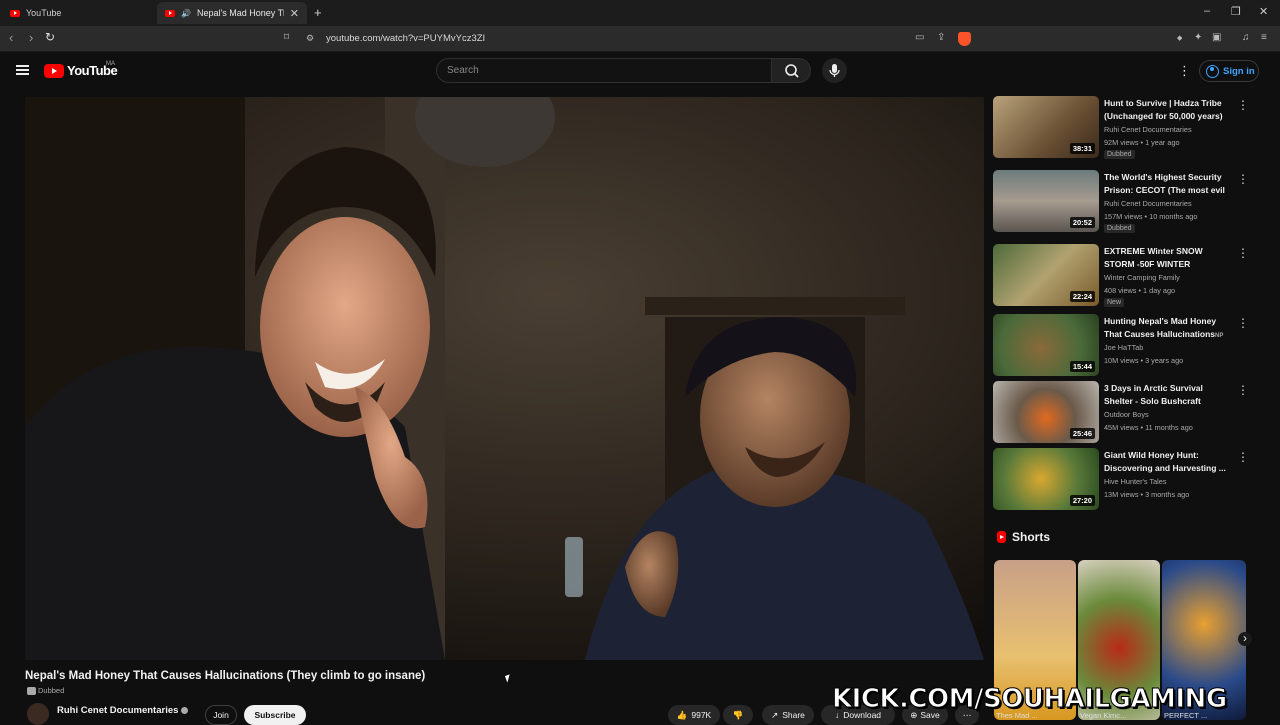 The image size is (1280, 725). What do you see at coordinates (1114, 302) in the screenshot?
I see `sidebar-video-badge: New` at bounding box center [1114, 302].